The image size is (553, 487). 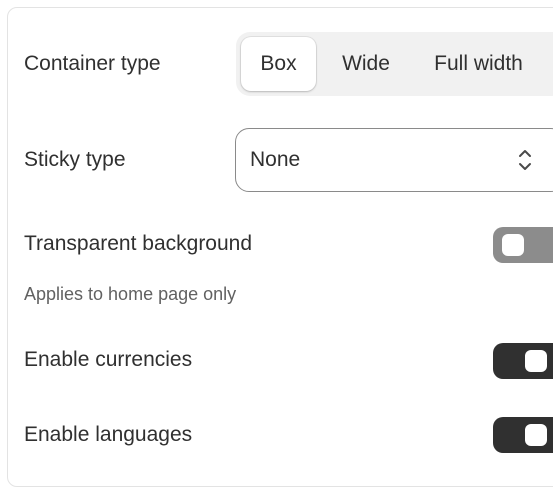 What do you see at coordinates (523, 361) in the screenshot?
I see `enable-currencies-toggle` at bounding box center [523, 361].